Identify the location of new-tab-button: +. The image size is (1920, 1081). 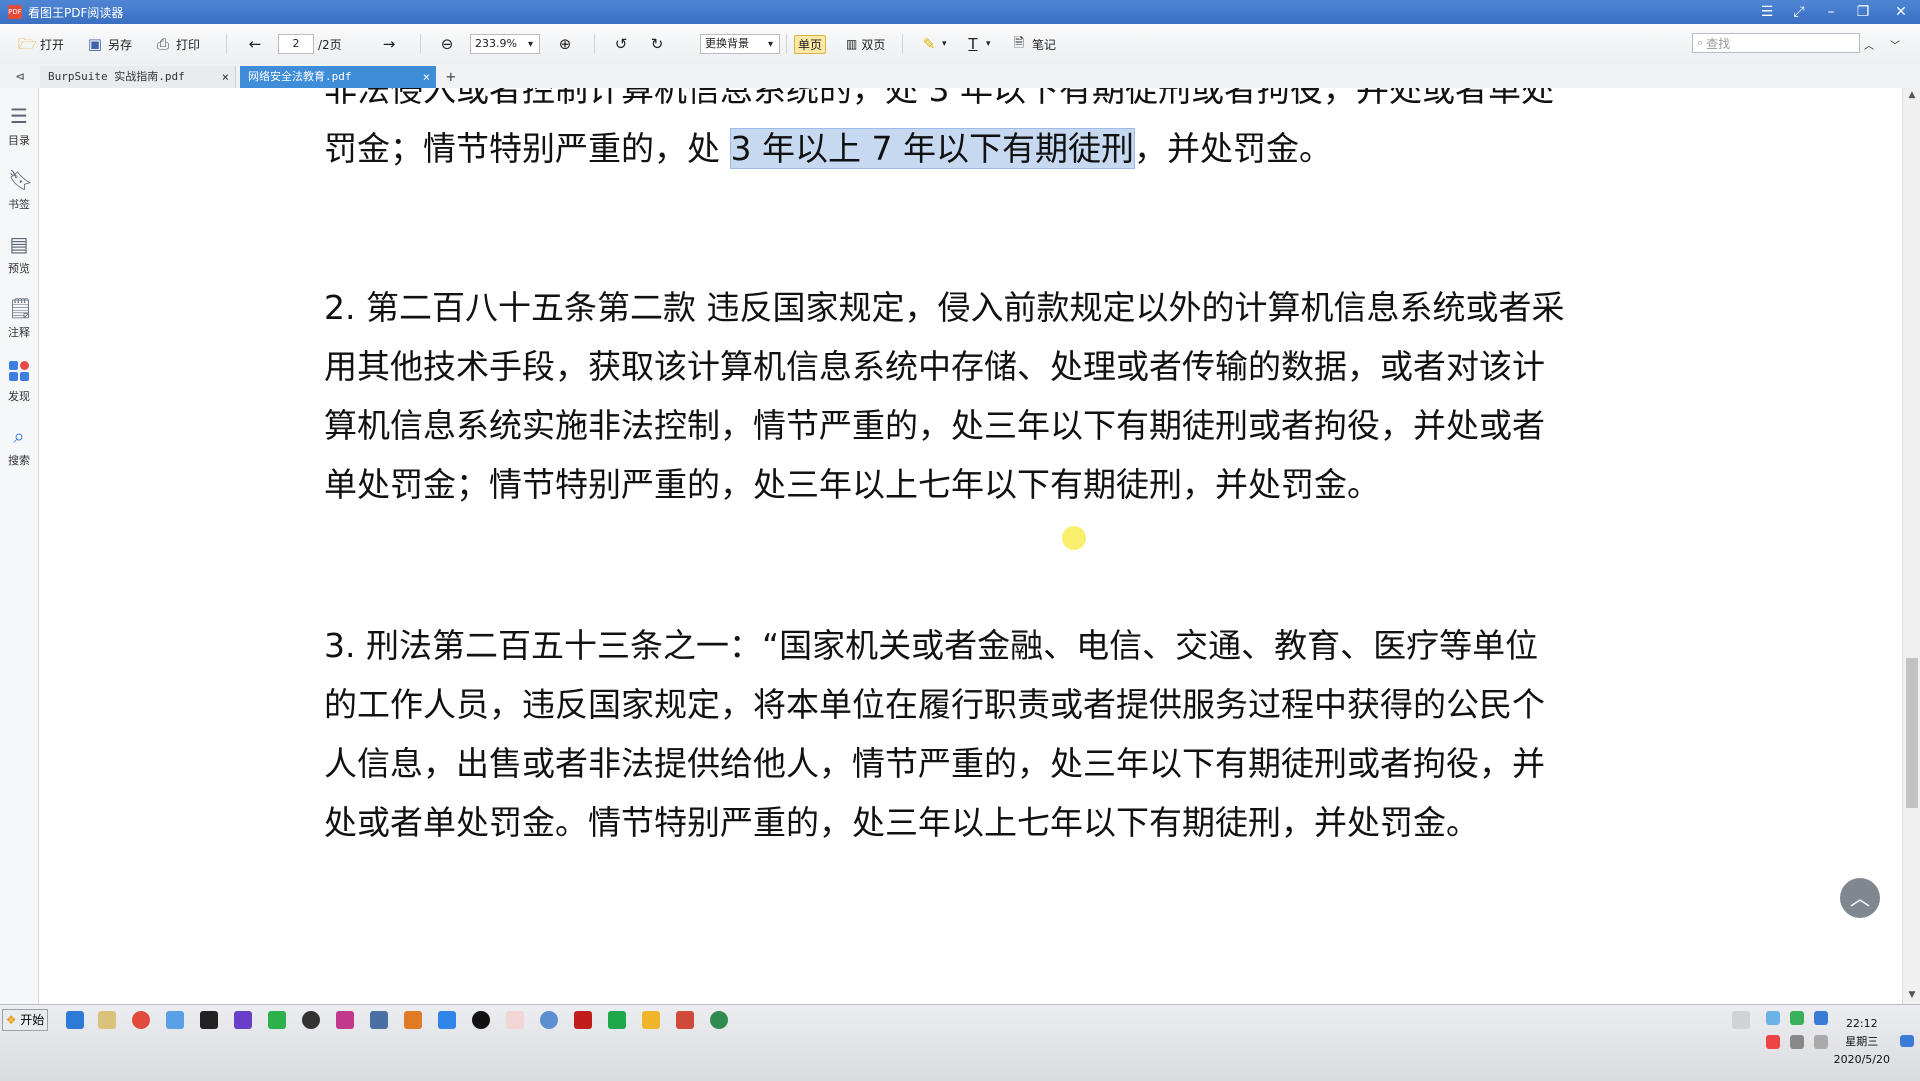
(454, 77).